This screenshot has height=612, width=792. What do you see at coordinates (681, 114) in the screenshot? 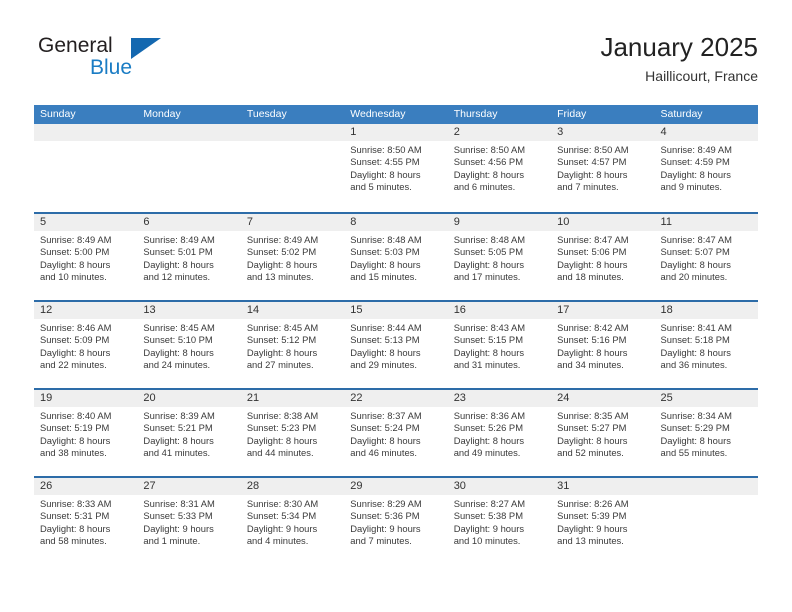
I see `weekday-header-saturday: Saturday` at bounding box center [681, 114].